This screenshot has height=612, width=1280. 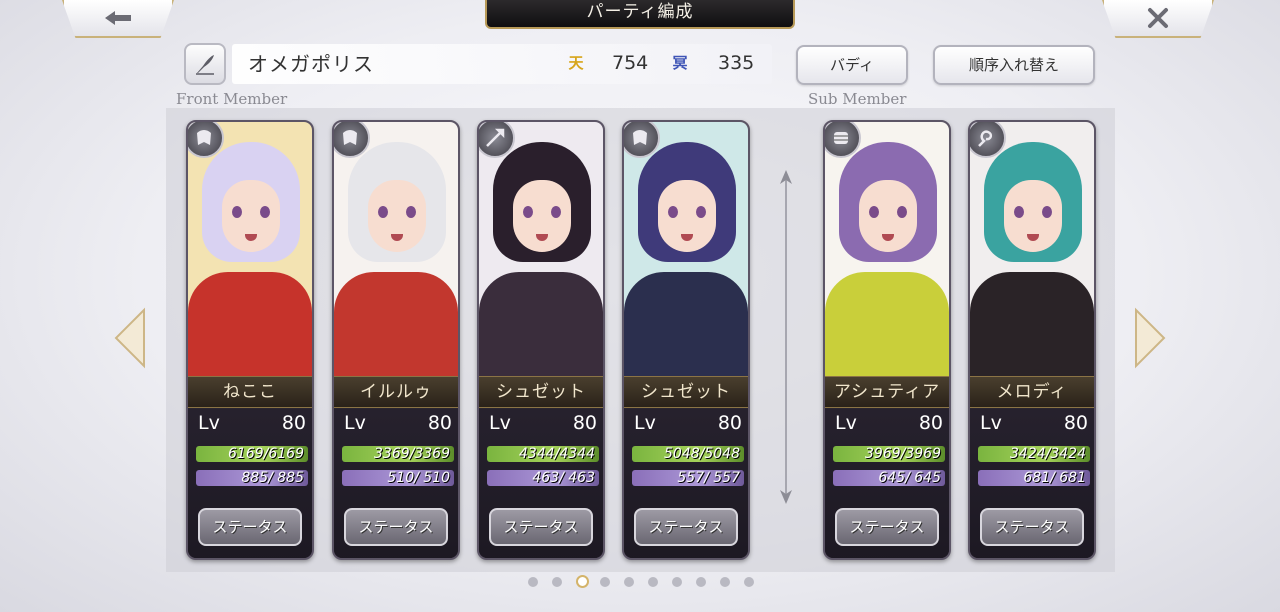 I want to click on character-card: シュゼット Lv 80 4344/4344 463/ 463 ステータス, so click(x=541, y=340).